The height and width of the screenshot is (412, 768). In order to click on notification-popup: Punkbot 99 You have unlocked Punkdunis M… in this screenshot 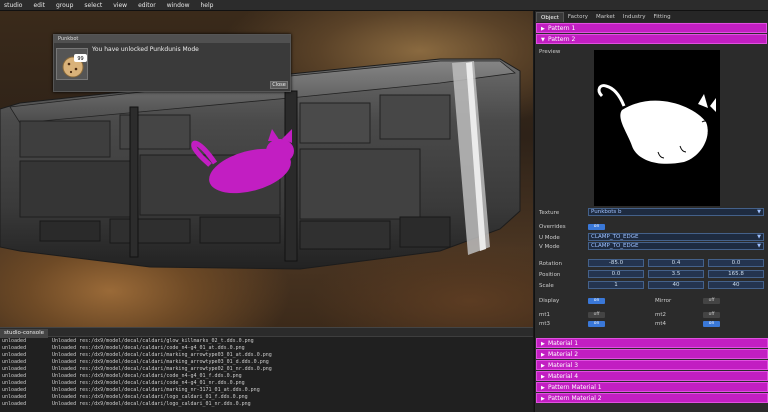, I will do `click(172, 63)`.